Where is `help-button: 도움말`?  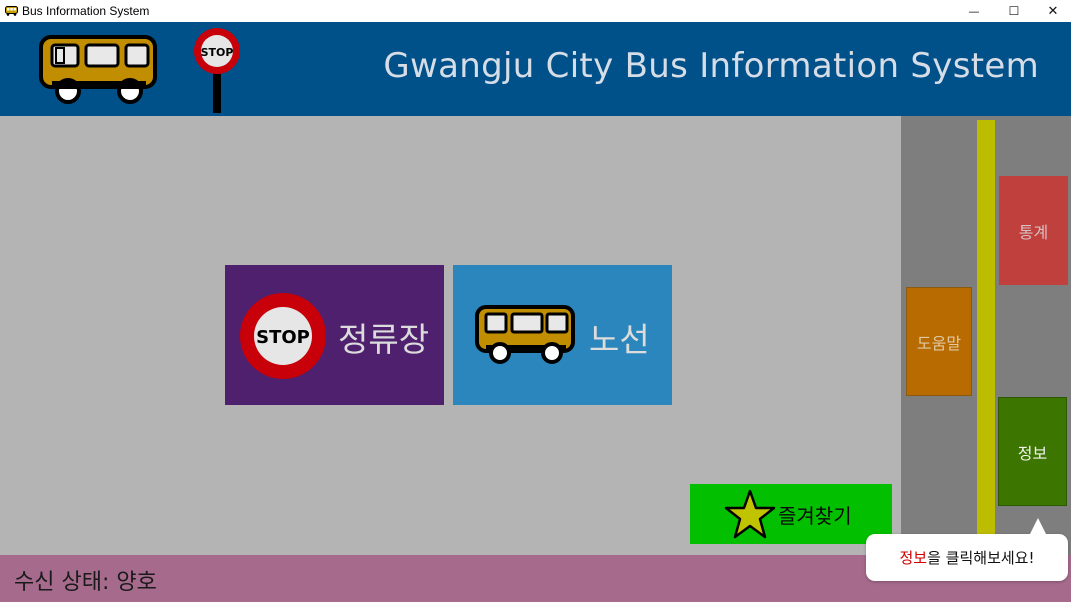 help-button: 도움말 is located at coordinates (939, 341).